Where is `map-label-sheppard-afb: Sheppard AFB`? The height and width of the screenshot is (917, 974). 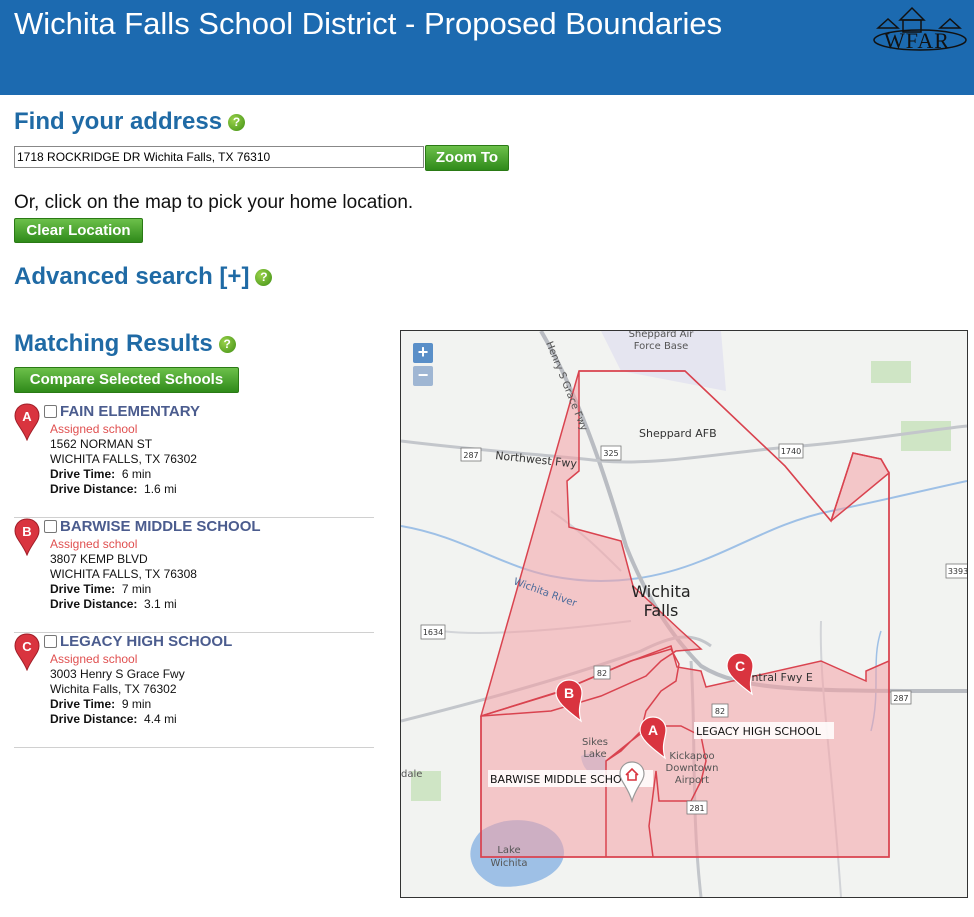
map-label-sheppard-afb: Sheppard AFB is located at coordinates (678, 433).